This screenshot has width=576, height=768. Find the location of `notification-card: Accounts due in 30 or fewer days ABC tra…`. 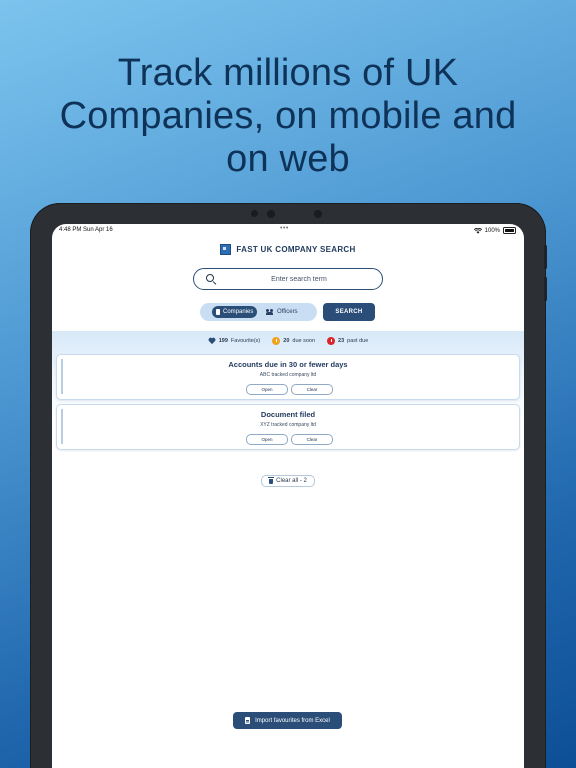

notification-card: Accounts due in 30 or fewer days ABC tra… is located at coordinates (288, 377).